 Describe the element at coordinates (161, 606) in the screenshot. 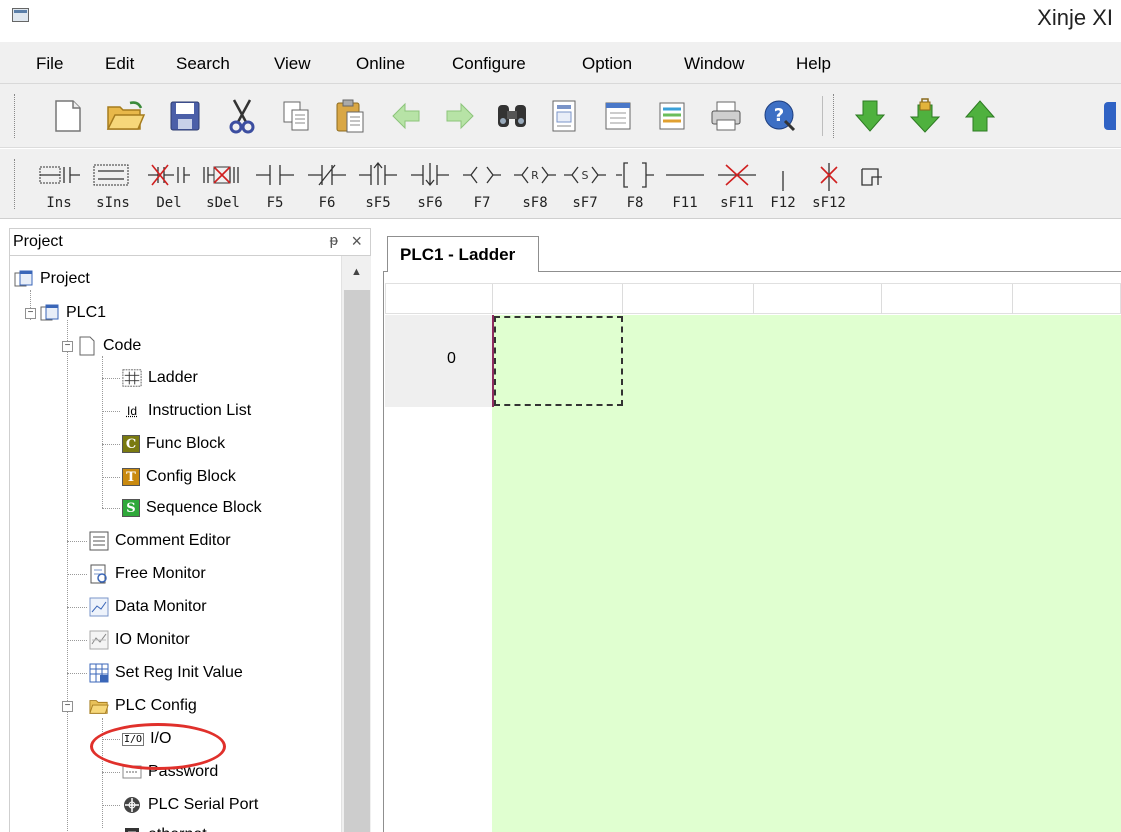

I see `tree-label: Data Monitor` at that location.